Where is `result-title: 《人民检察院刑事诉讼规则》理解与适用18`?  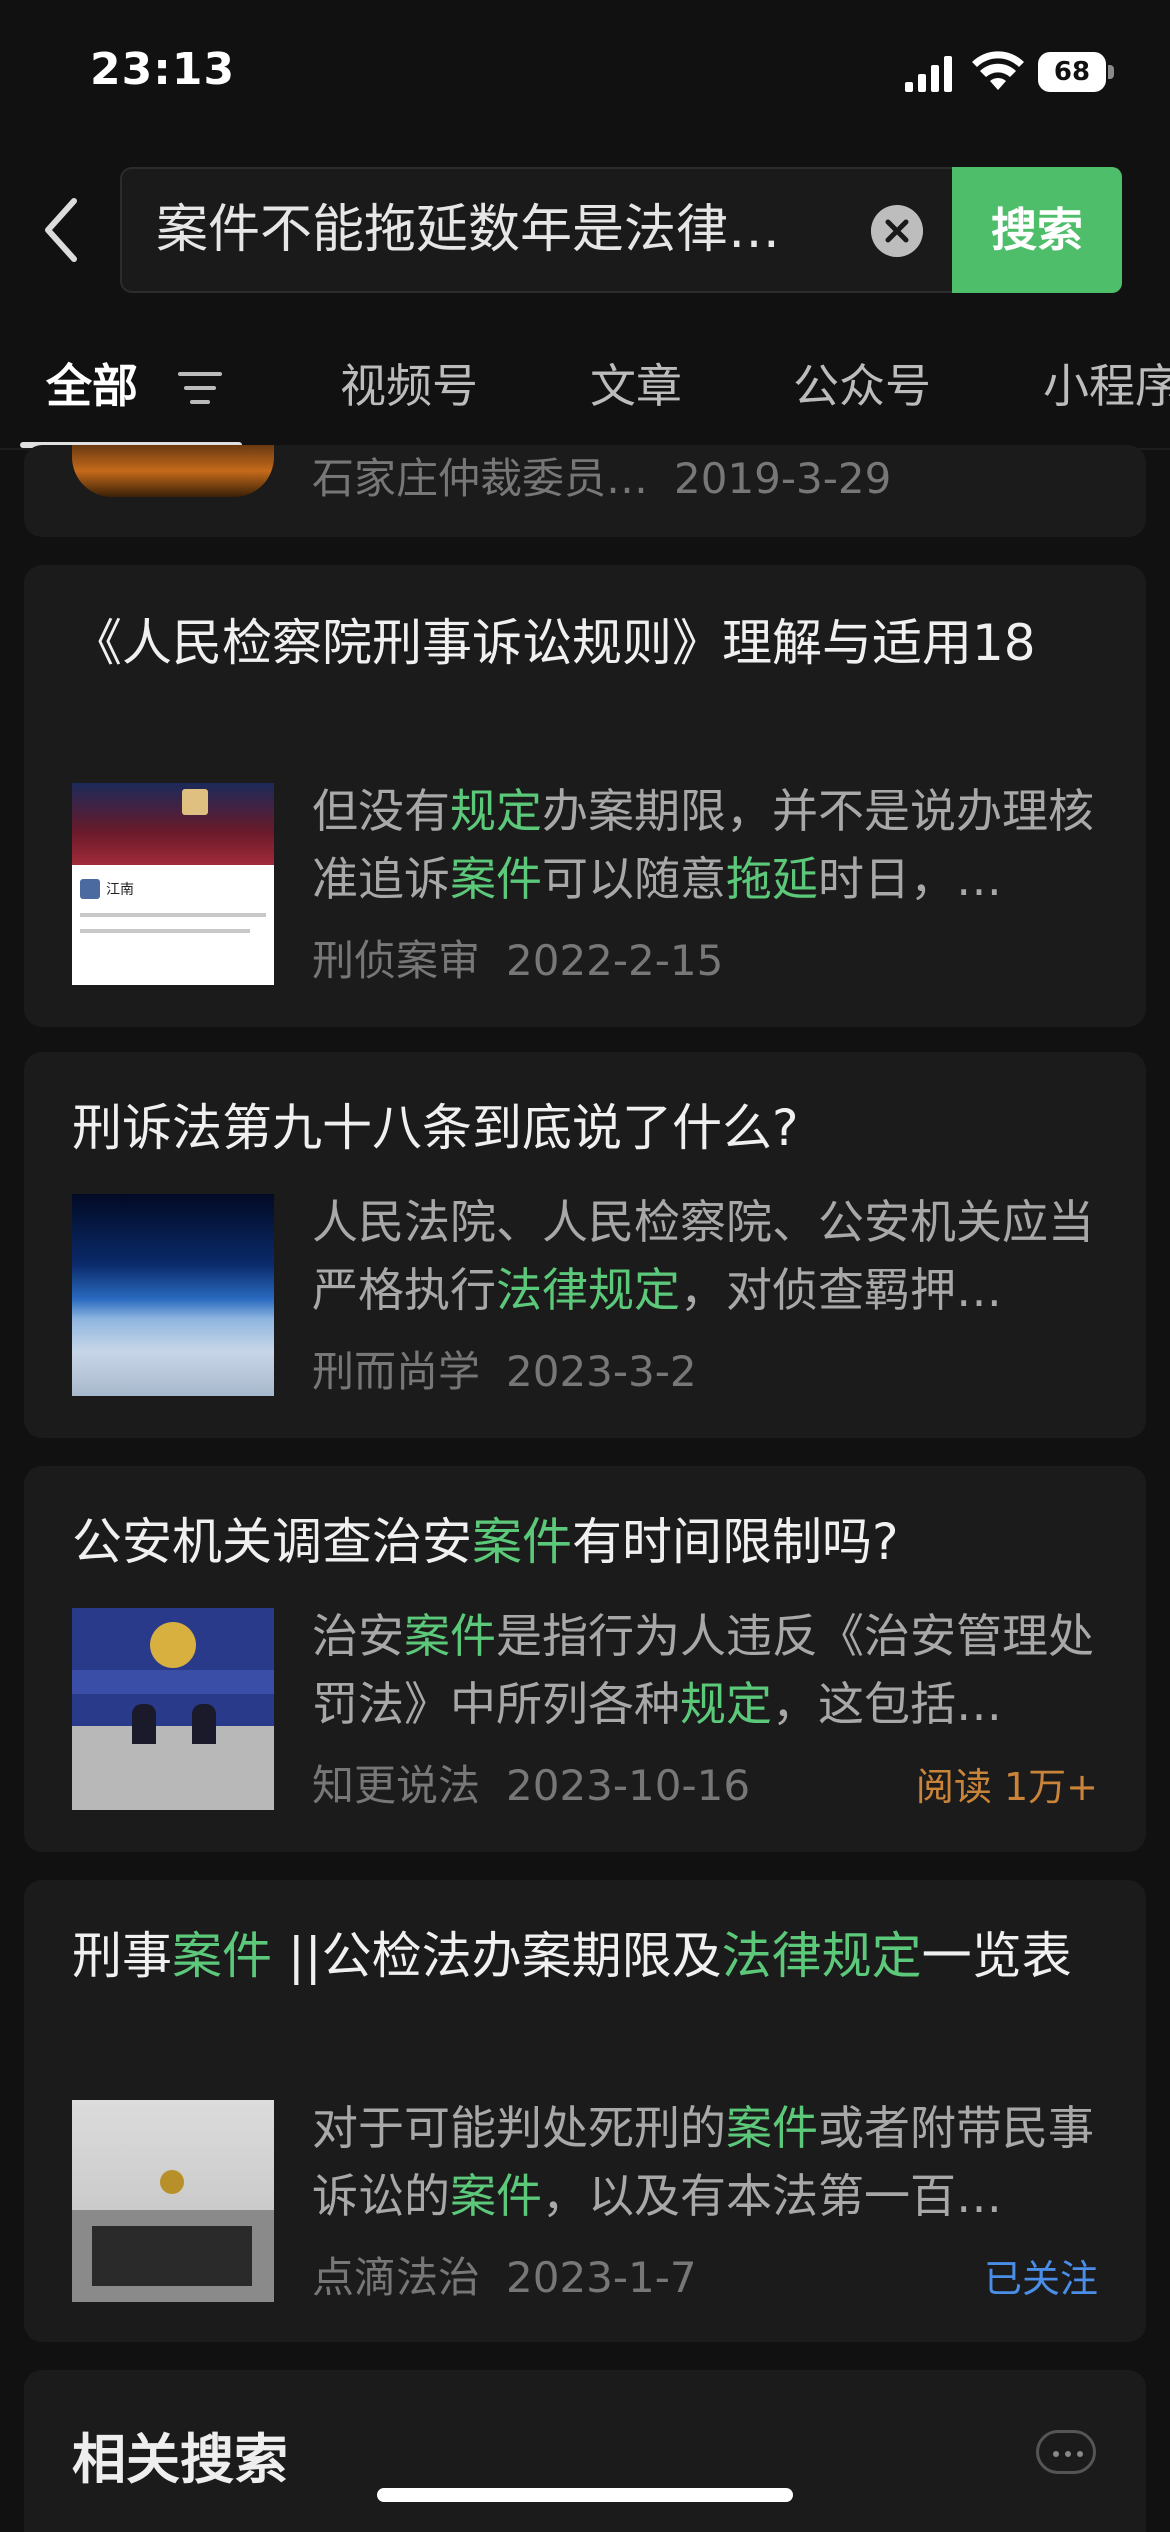 result-title: 《人民检察院刑事诉讼规则》理解与适用18 is located at coordinates (554, 643).